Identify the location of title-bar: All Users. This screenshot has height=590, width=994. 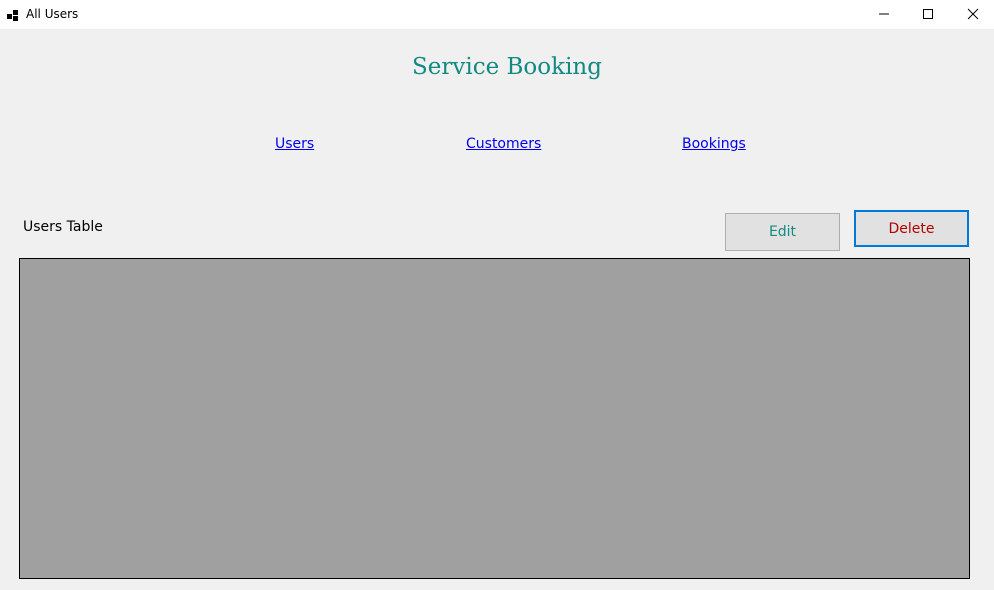
(497, 14).